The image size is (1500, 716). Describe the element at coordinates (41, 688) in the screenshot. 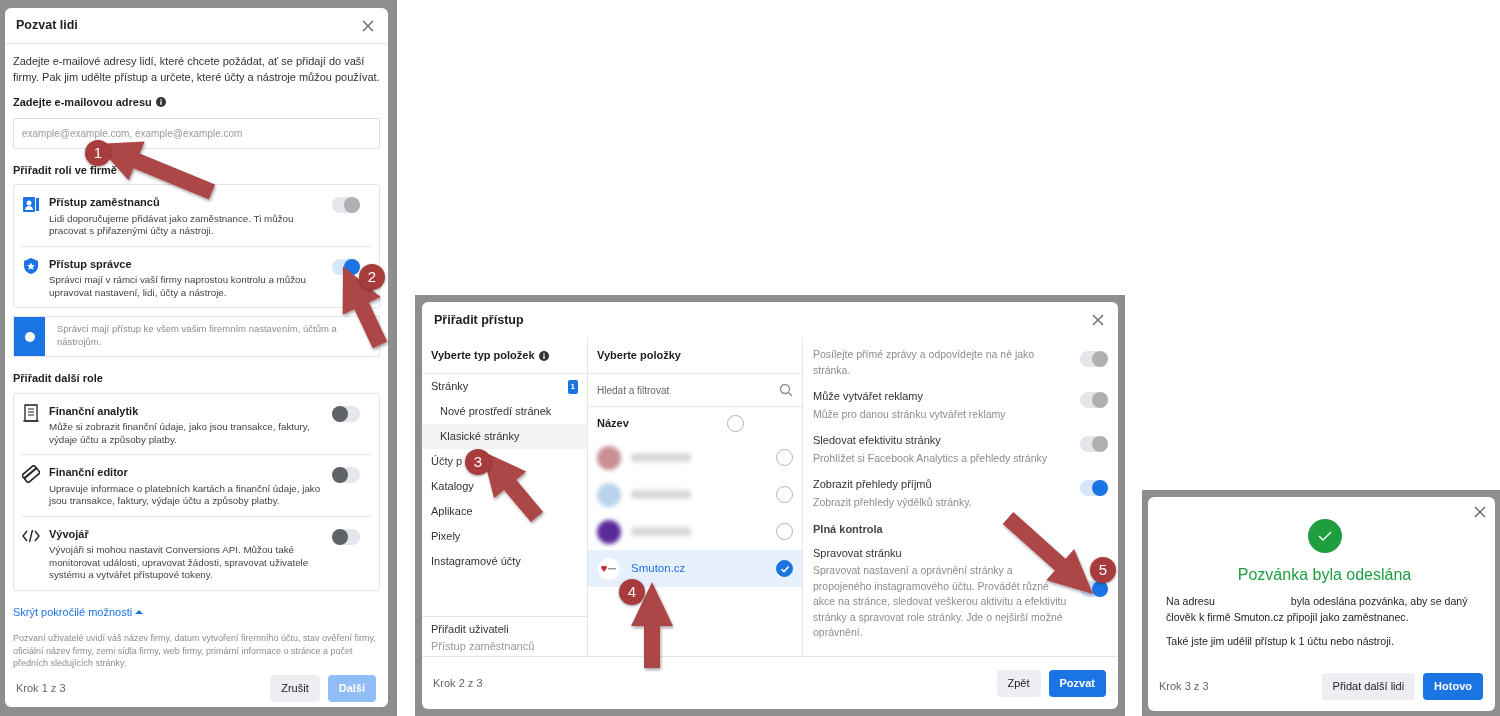

I see `step-indicator: Krok 1 z 3` at that location.